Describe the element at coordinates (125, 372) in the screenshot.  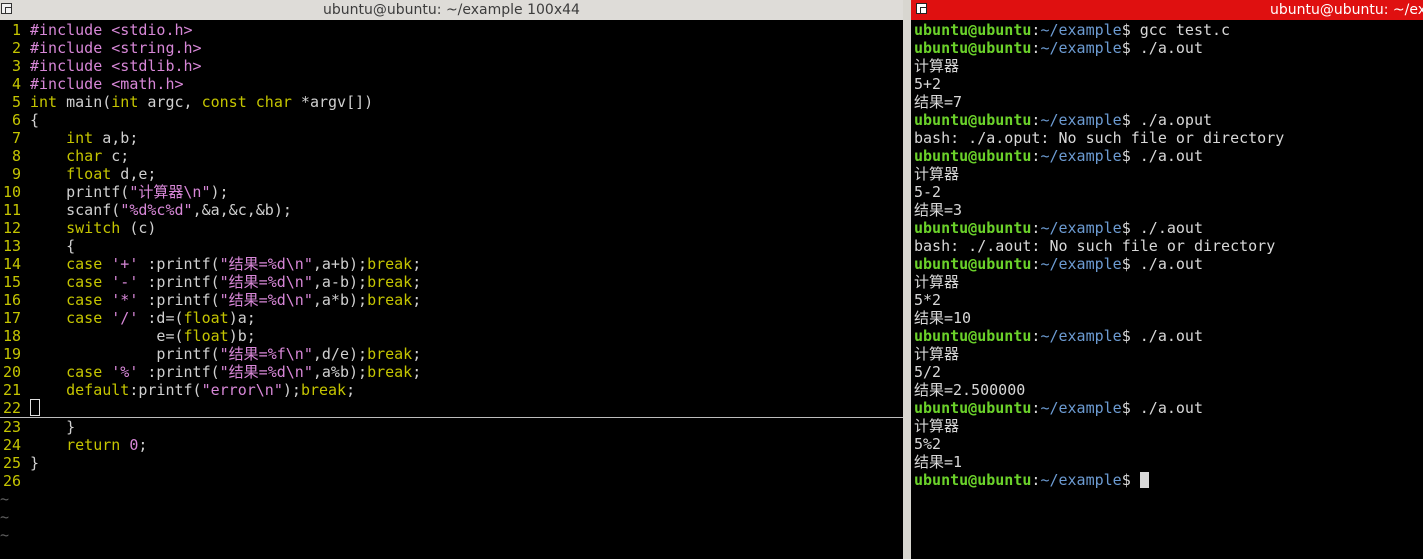
I see `code-token: '%'` at that location.